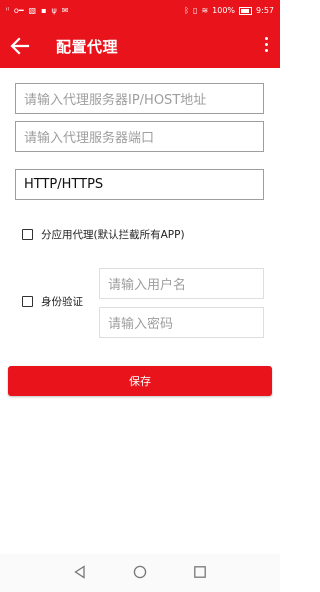  Describe the element at coordinates (265, 10) in the screenshot. I see `clock: 9:57` at that location.